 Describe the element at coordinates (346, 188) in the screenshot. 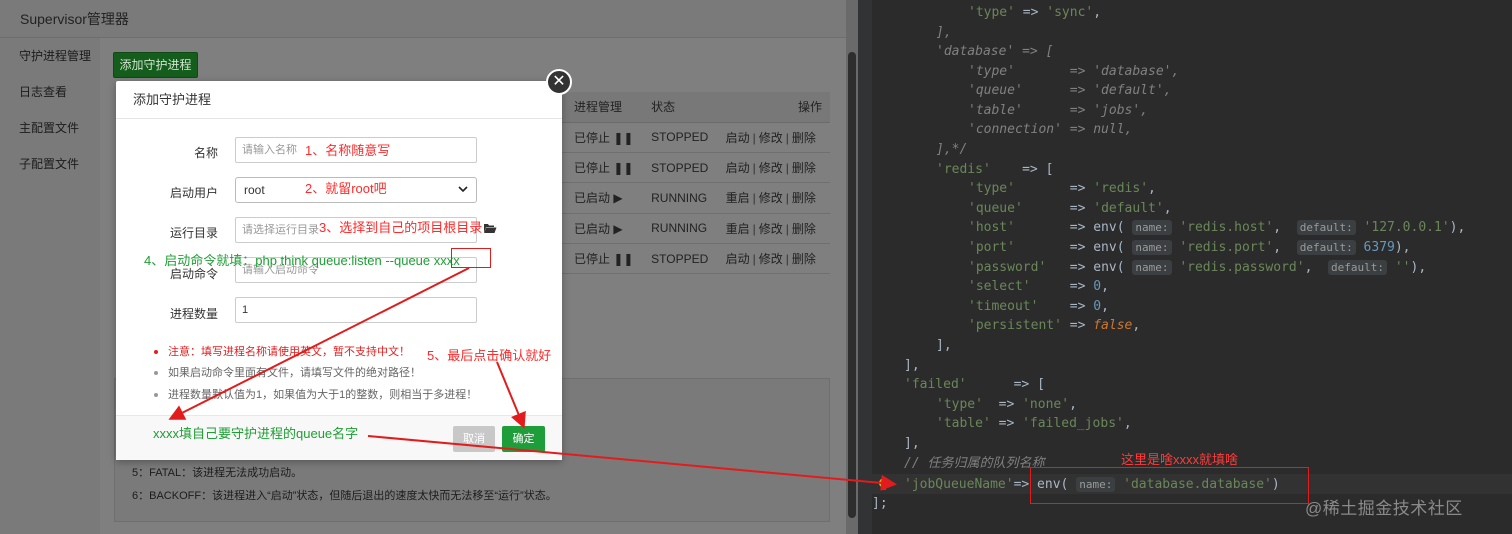

I see `annotation-step-2: 2、就留root吧` at that location.